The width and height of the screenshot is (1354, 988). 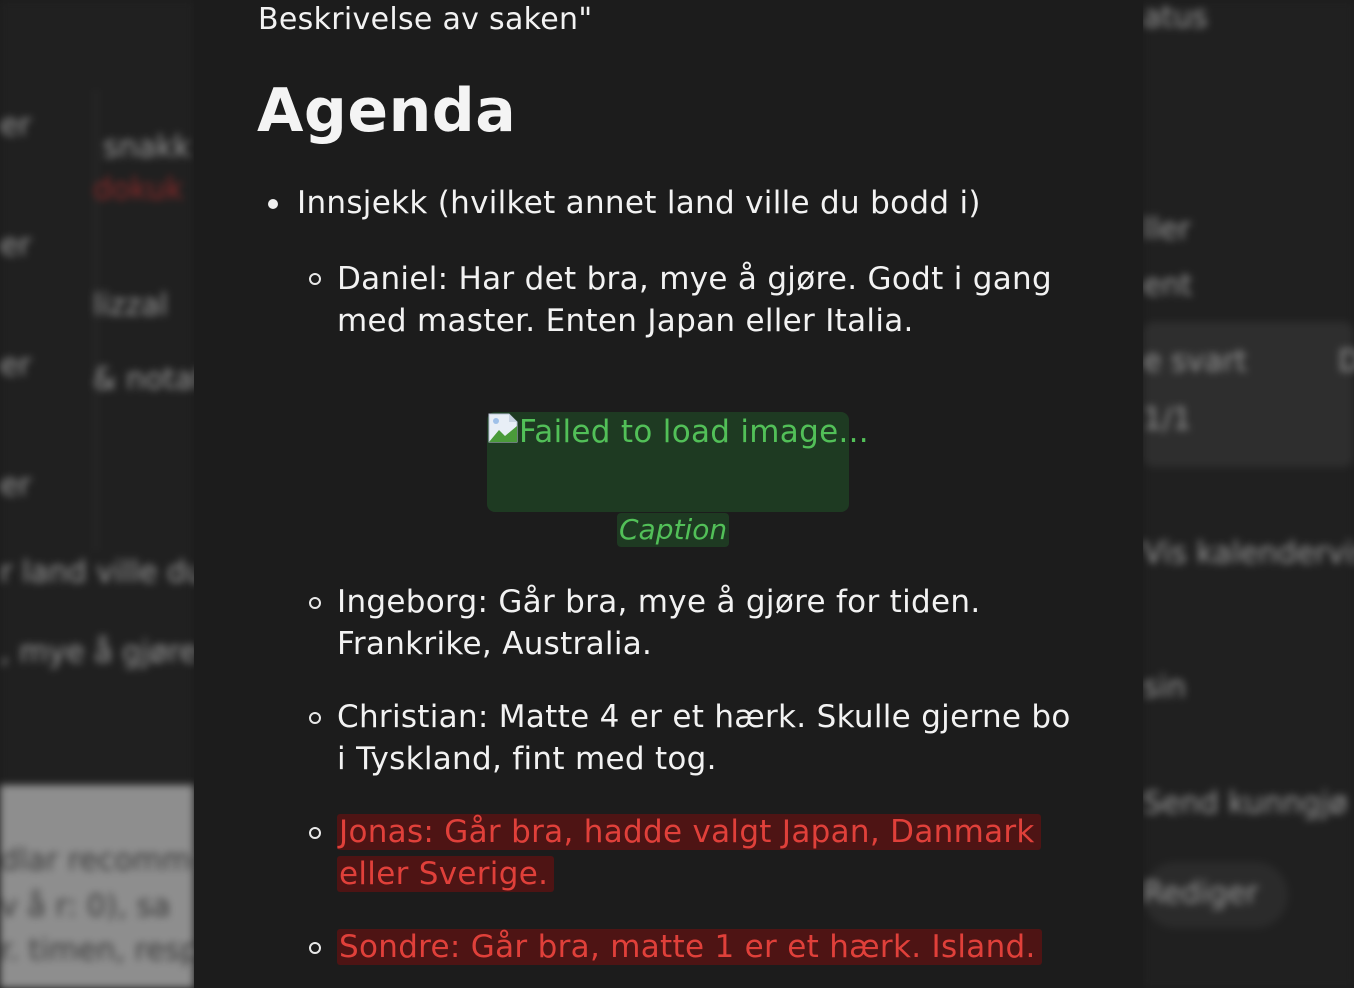 What do you see at coordinates (99, 652) in the screenshot?
I see `bg-fragment: , mye å gjøre` at bounding box center [99, 652].